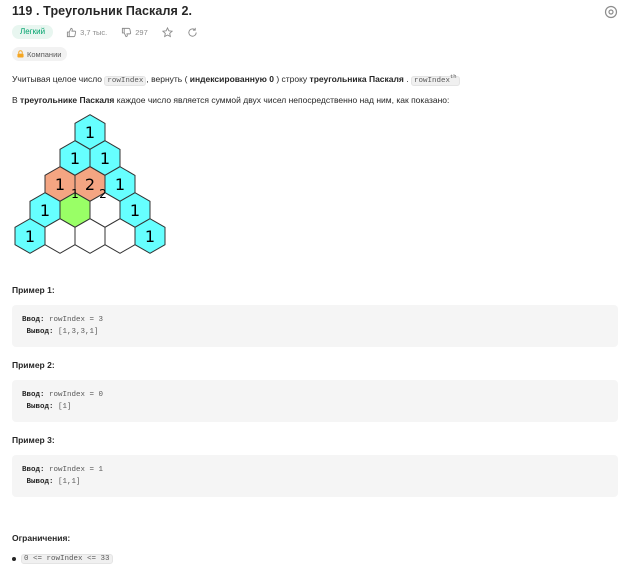 This screenshot has height=571, width=624. What do you see at coordinates (141, 32) in the screenshot?
I see `dislikes-count: 297` at bounding box center [141, 32].